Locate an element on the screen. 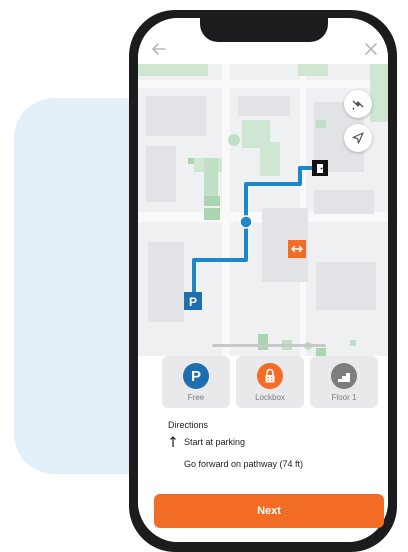  location-arrow-icon is located at coordinates (358, 138).